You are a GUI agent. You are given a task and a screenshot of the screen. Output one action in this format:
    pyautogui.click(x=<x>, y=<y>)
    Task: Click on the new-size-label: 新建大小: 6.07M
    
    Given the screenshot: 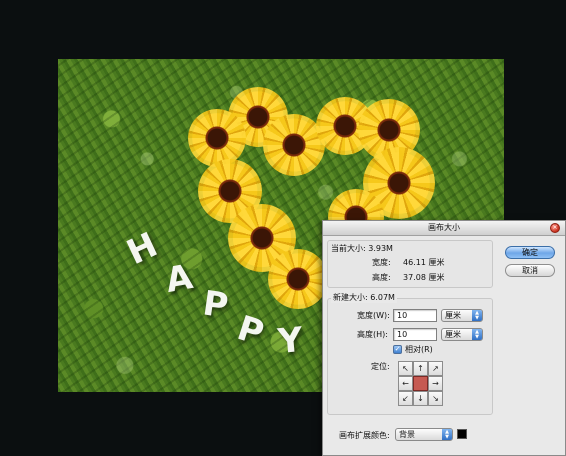 What is the action you would take?
    pyautogui.click(x=364, y=298)
    